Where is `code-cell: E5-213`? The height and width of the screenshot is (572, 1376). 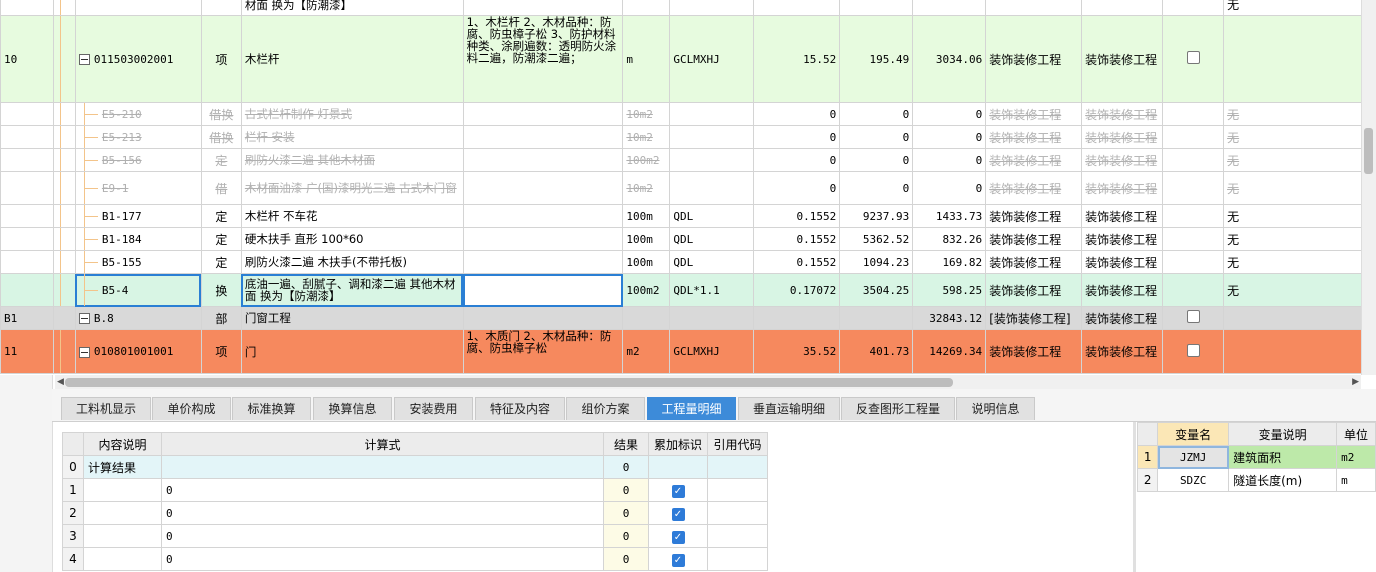 code-cell: E5-213 is located at coordinates (138, 137).